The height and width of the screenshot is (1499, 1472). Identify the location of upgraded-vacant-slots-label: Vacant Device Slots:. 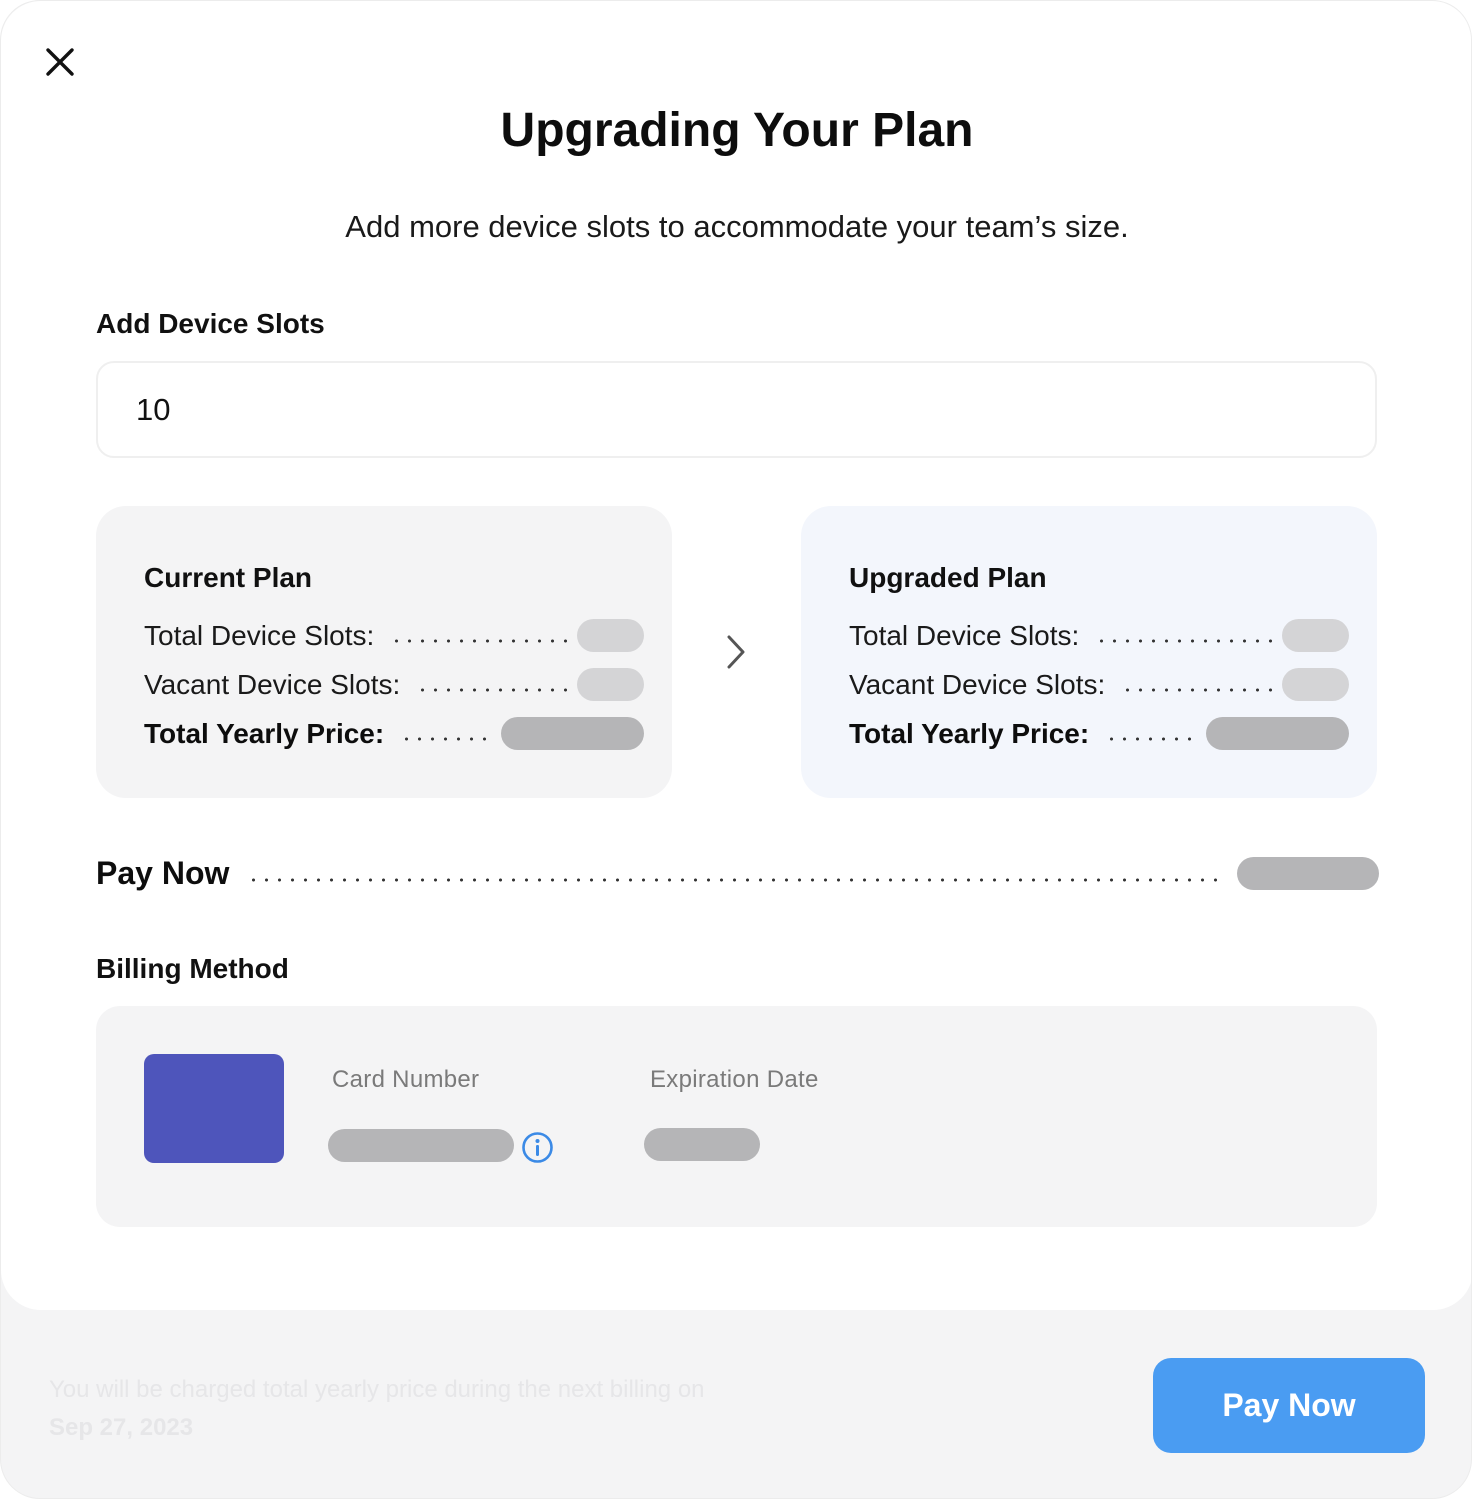
(977, 684).